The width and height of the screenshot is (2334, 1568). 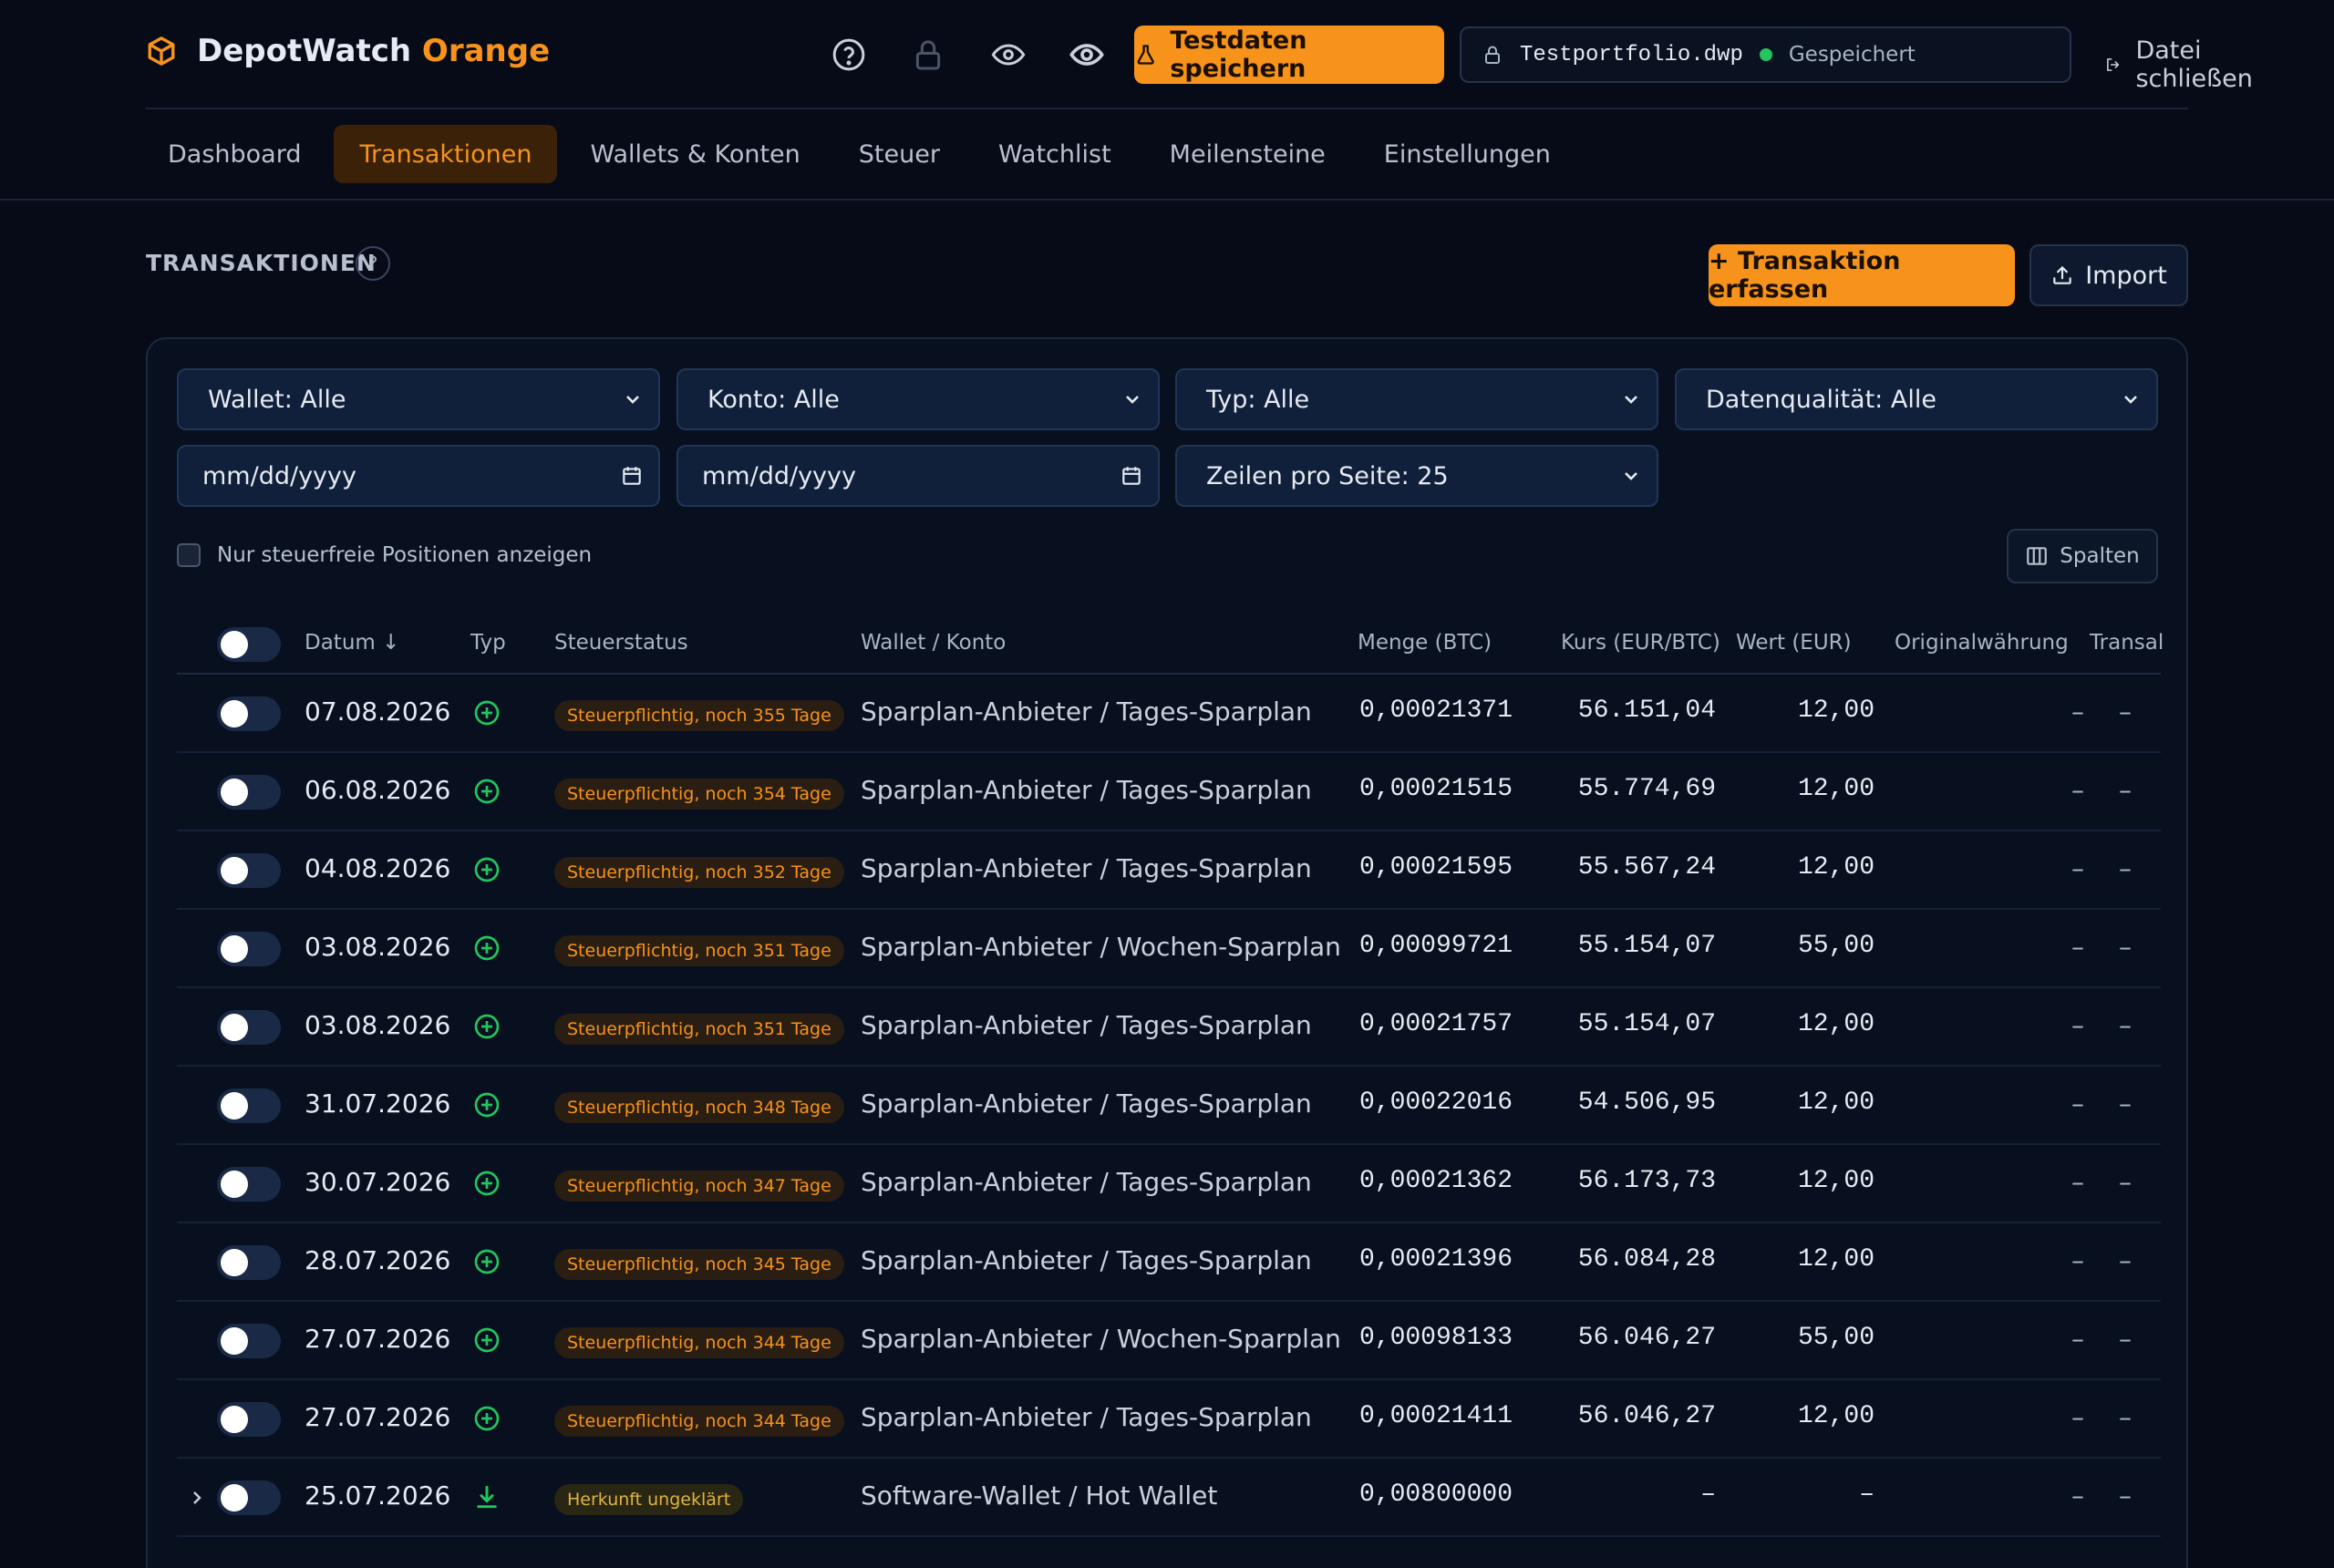 What do you see at coordinates (1238, 54) in the screenshot?
I see `save-testdata-label: Testdaten speichern` at bounding box center [1238, 54].